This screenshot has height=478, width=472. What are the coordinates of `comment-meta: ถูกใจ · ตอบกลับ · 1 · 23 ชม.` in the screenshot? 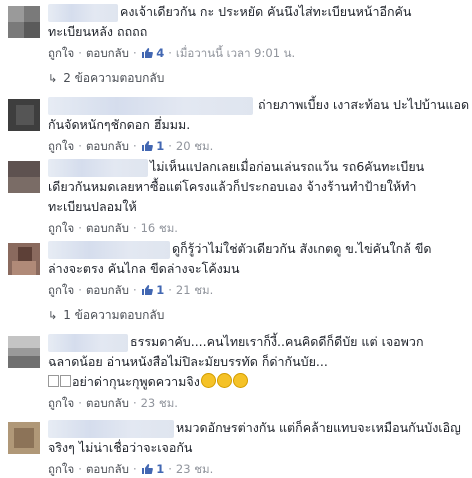 It's located at (131, 469).